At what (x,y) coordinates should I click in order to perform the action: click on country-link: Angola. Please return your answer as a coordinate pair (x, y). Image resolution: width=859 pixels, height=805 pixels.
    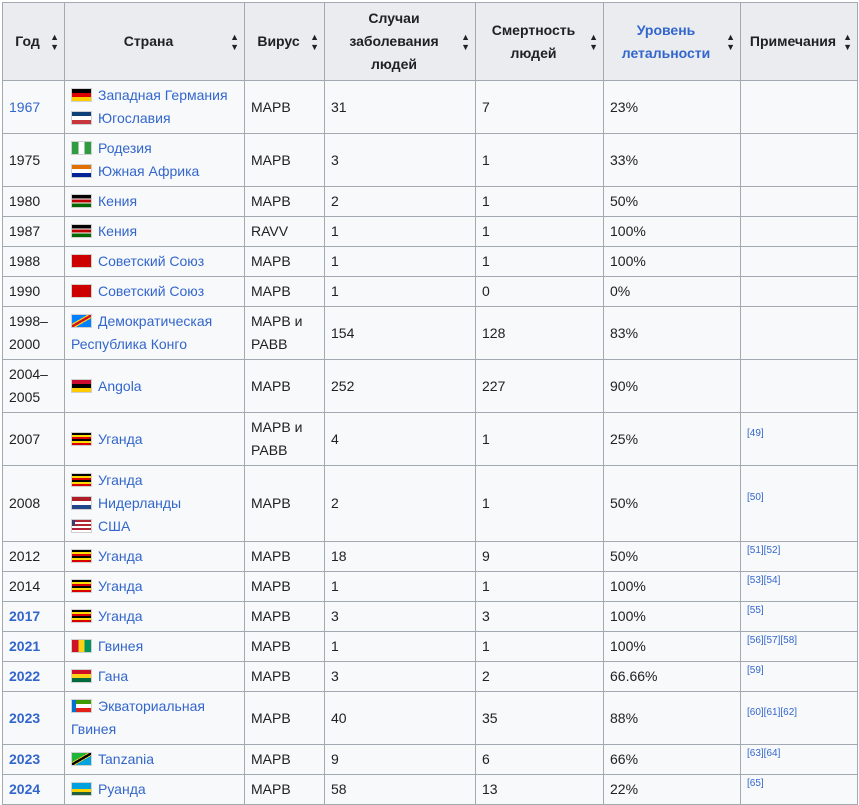
    Looking at the image, I should click on (120, 386).